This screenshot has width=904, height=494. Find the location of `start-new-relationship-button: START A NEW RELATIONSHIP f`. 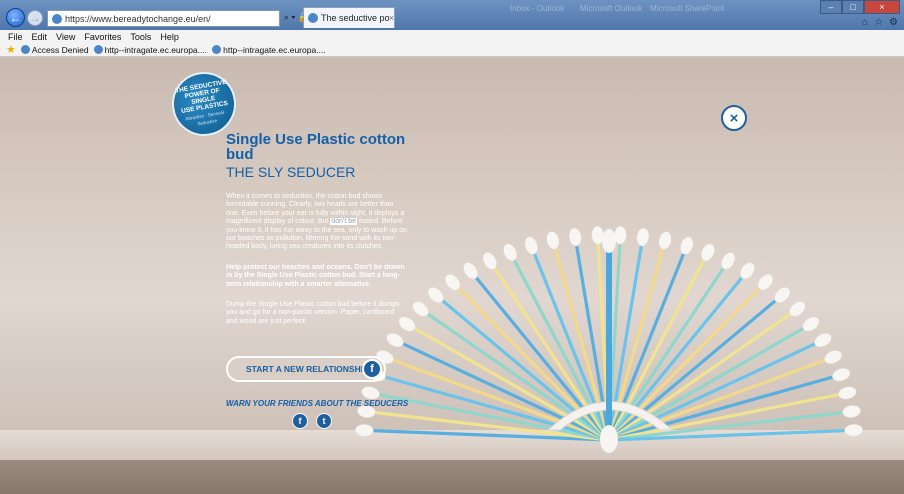

start-new-relationship-button: START A NEW RELATIONSHIP f is located at coordinates (306, 369).